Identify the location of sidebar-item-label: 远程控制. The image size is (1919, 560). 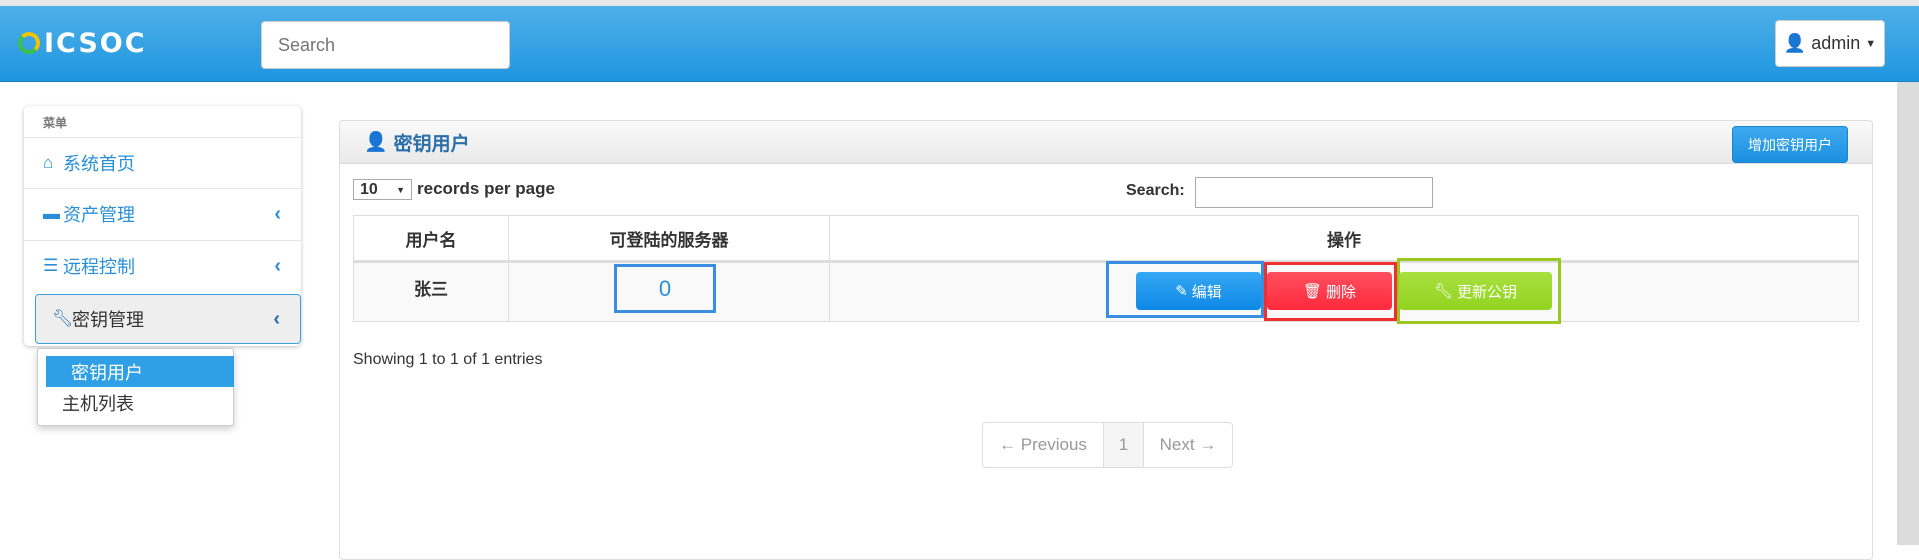
(99, 267).